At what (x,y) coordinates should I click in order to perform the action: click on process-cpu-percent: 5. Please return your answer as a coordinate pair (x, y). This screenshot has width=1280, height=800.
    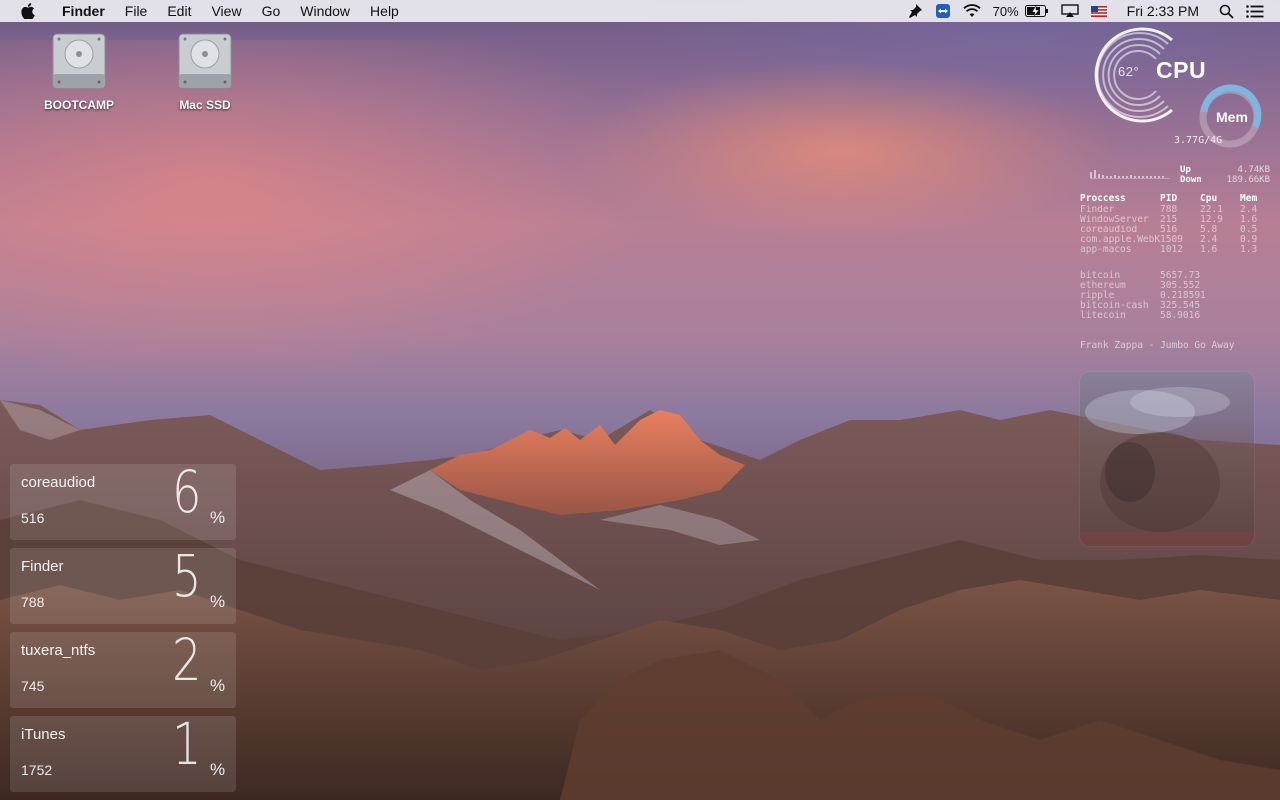
    Looking at the image, I should click on (187, 576).